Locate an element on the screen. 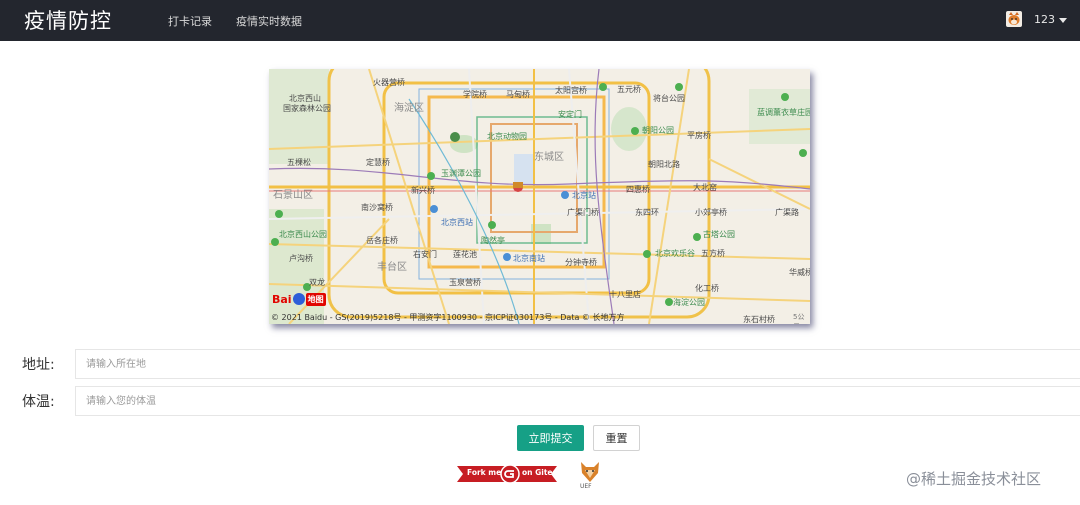  map-label park: 将台公园 is located at coordinates (669, 98).